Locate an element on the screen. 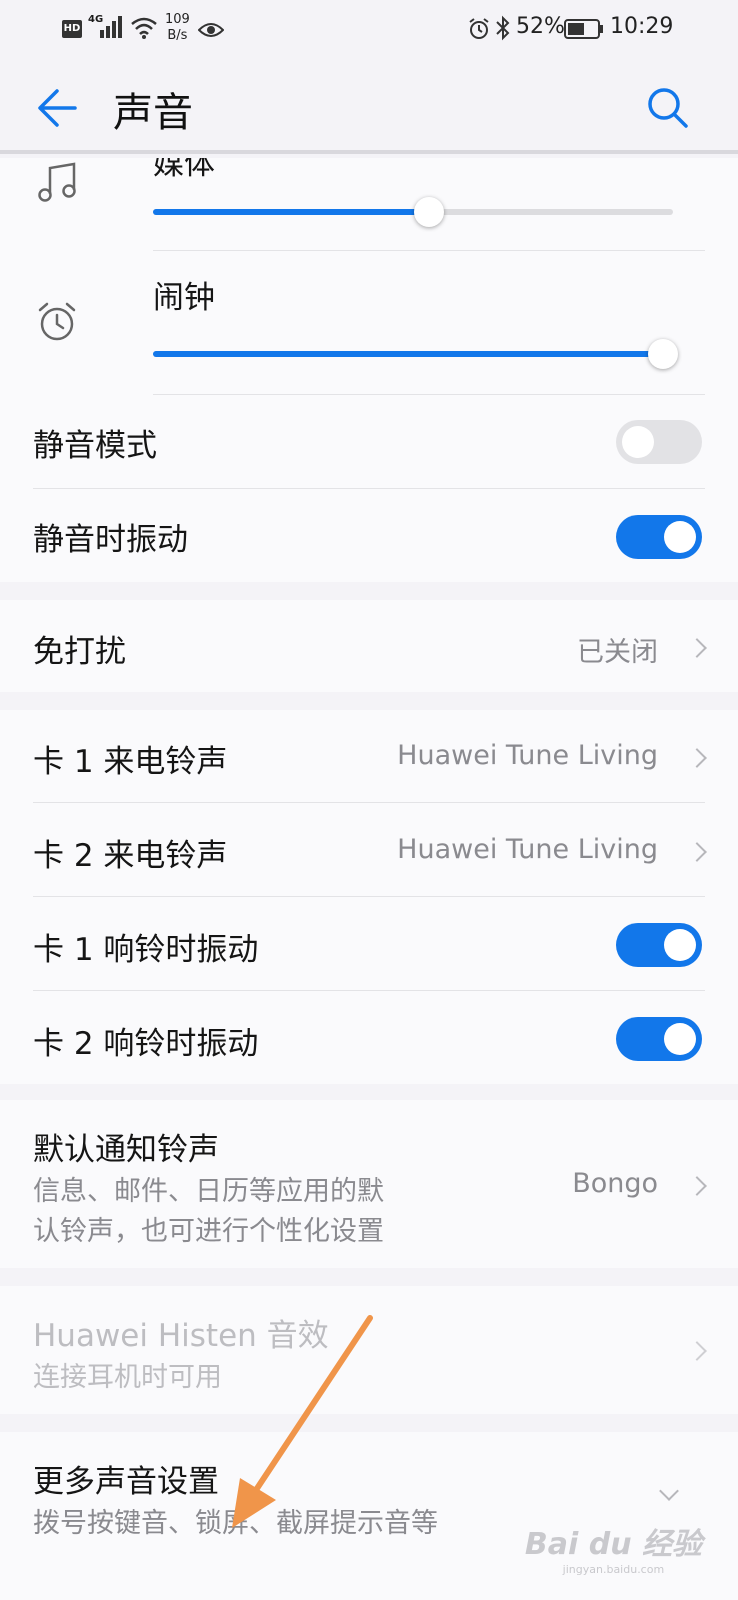  notification-tone-card: 默认通知铃声 信息、邮件、日历等应用的默 认铃声，也可进行个性化设置 Bongo is located at coordinates (369, 1184).